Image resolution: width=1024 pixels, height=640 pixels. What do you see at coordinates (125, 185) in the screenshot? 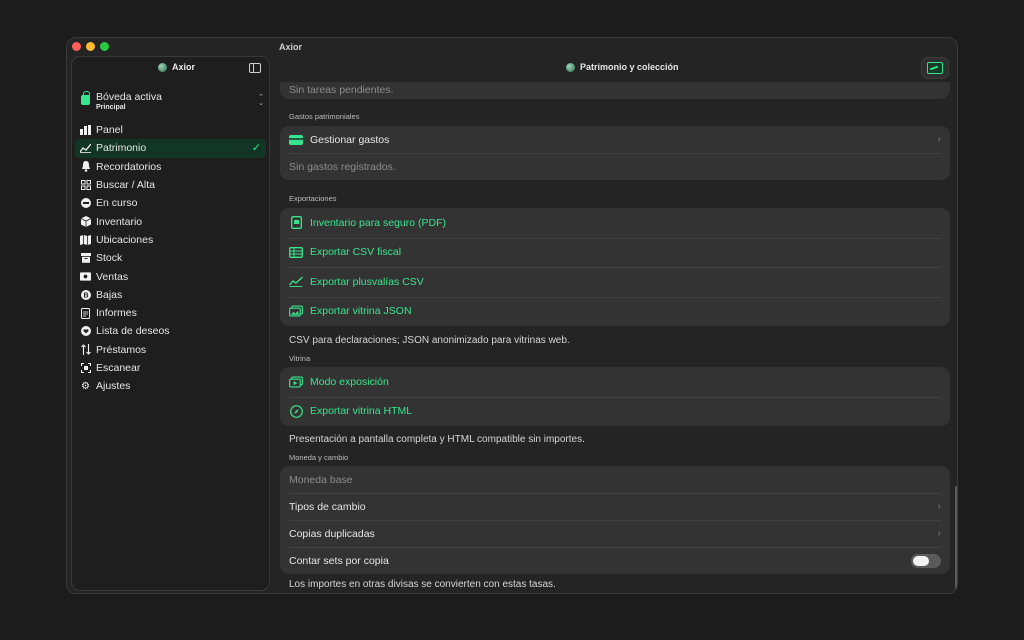
I see `sidebar-item-label: Buscar / Alta` at bounding box center [125, 185].